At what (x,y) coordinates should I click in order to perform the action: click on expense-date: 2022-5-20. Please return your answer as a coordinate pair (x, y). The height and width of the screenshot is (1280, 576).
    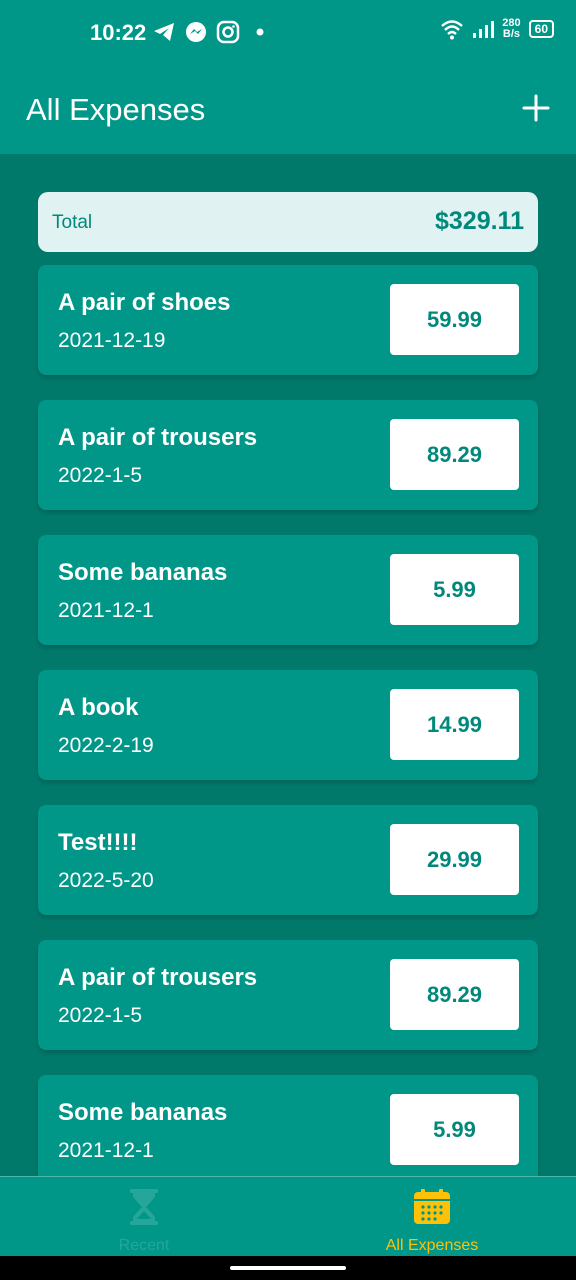
    Looking at the image, I should click on (106, 880).